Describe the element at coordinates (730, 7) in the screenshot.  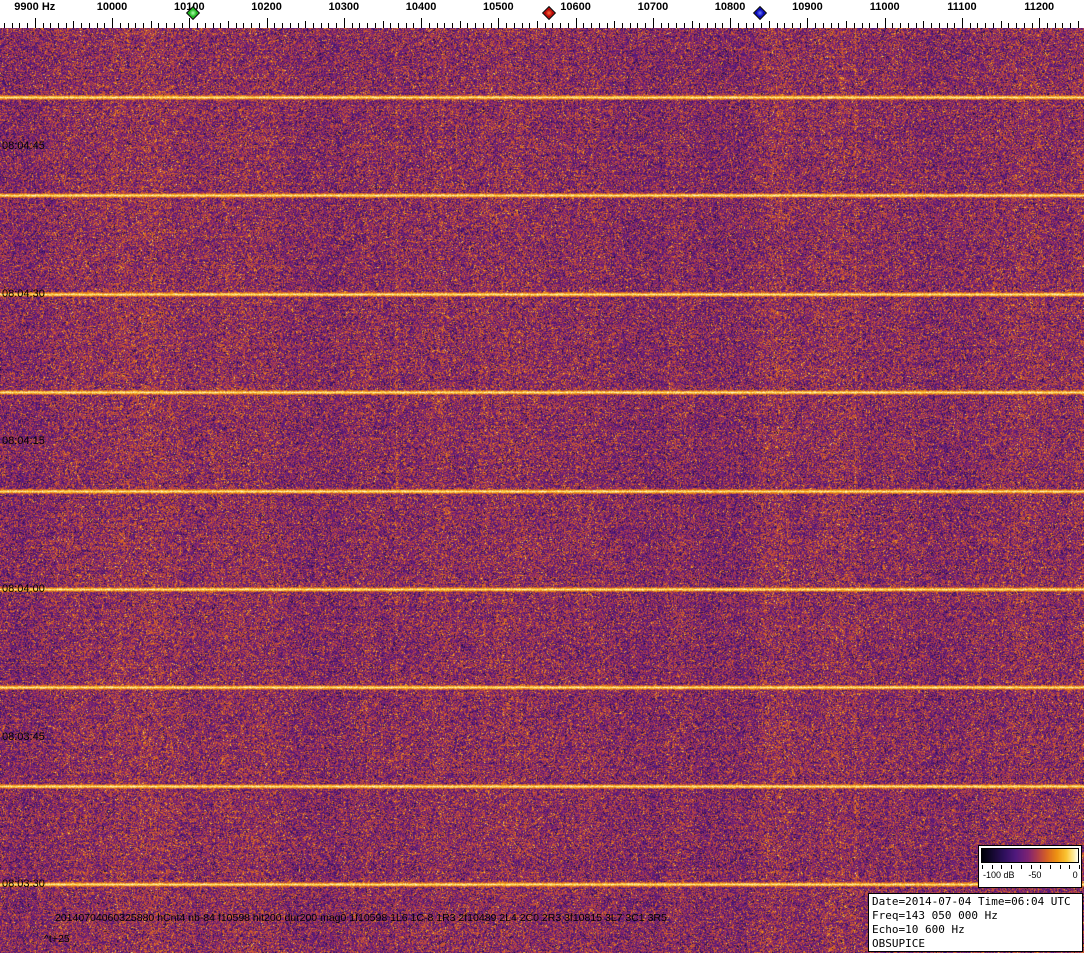
I see `freq-tick-label: 10800` at that location.